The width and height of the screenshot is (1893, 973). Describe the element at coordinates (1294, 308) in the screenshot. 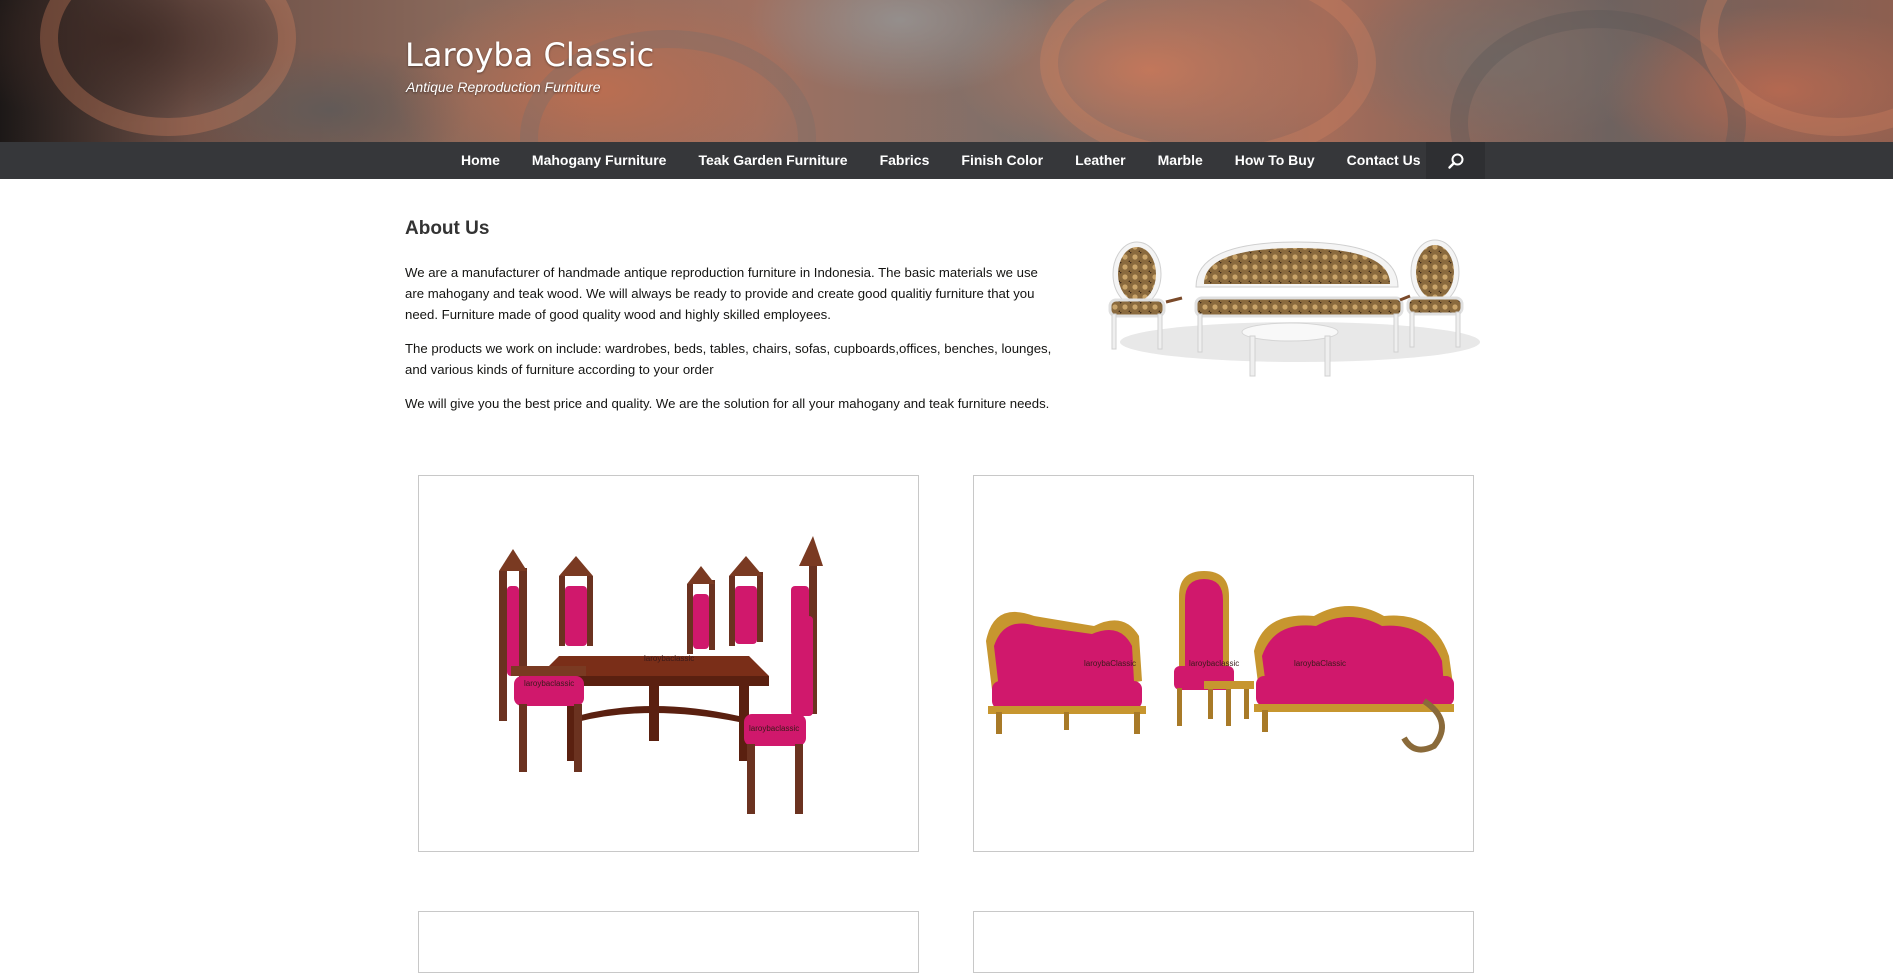

I see `sofa-set-image` at that location.